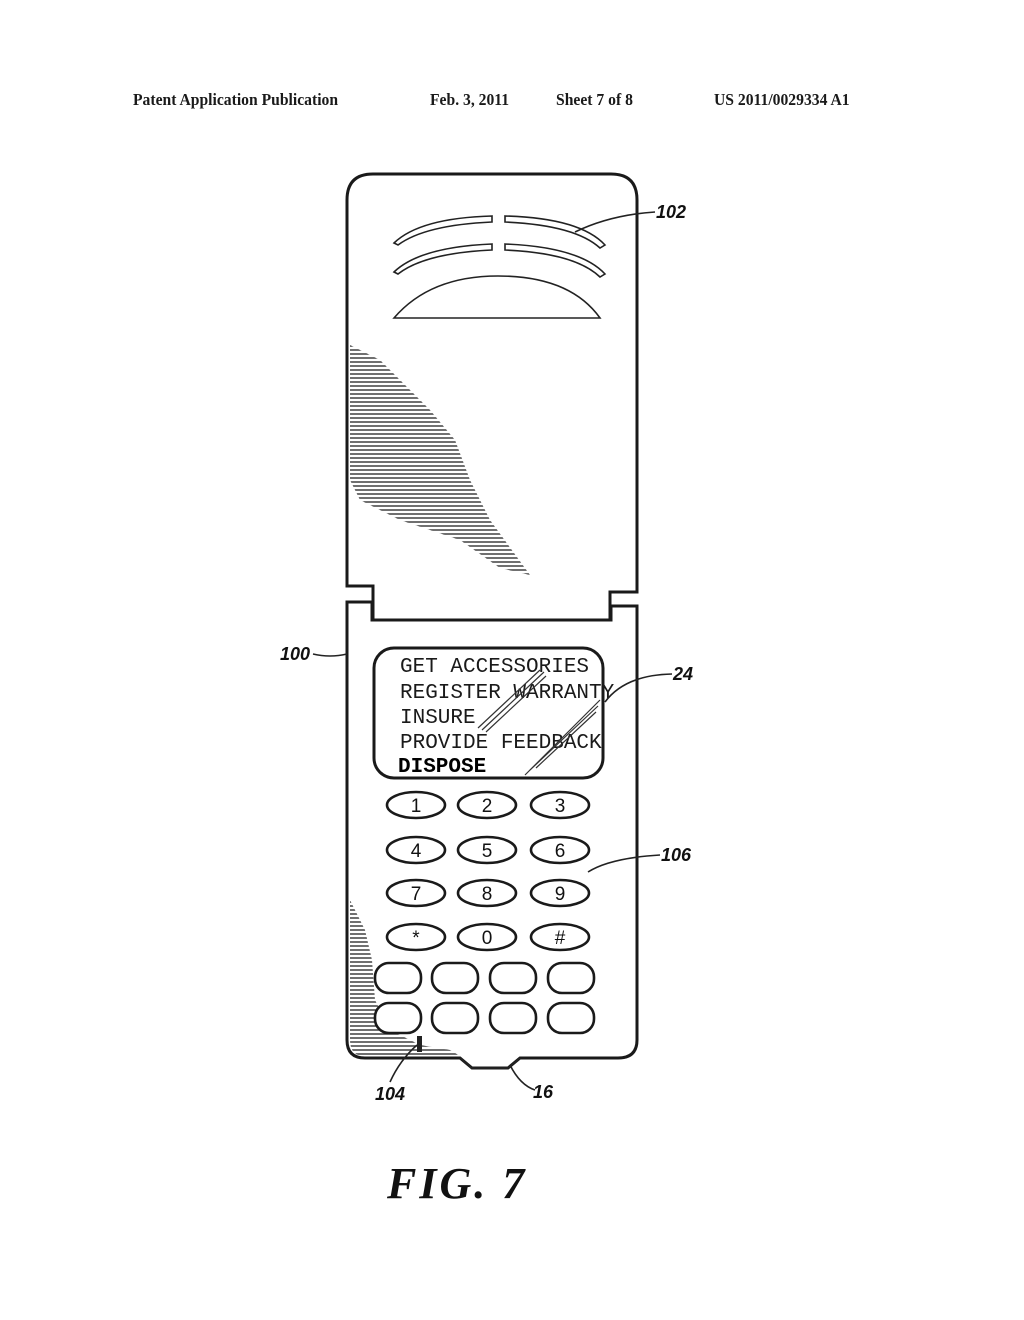 This screenshot has width=1024, height=1320. I want to click on menu-item-get-accessories: GET ACCESSORIES, so click(494, 667).